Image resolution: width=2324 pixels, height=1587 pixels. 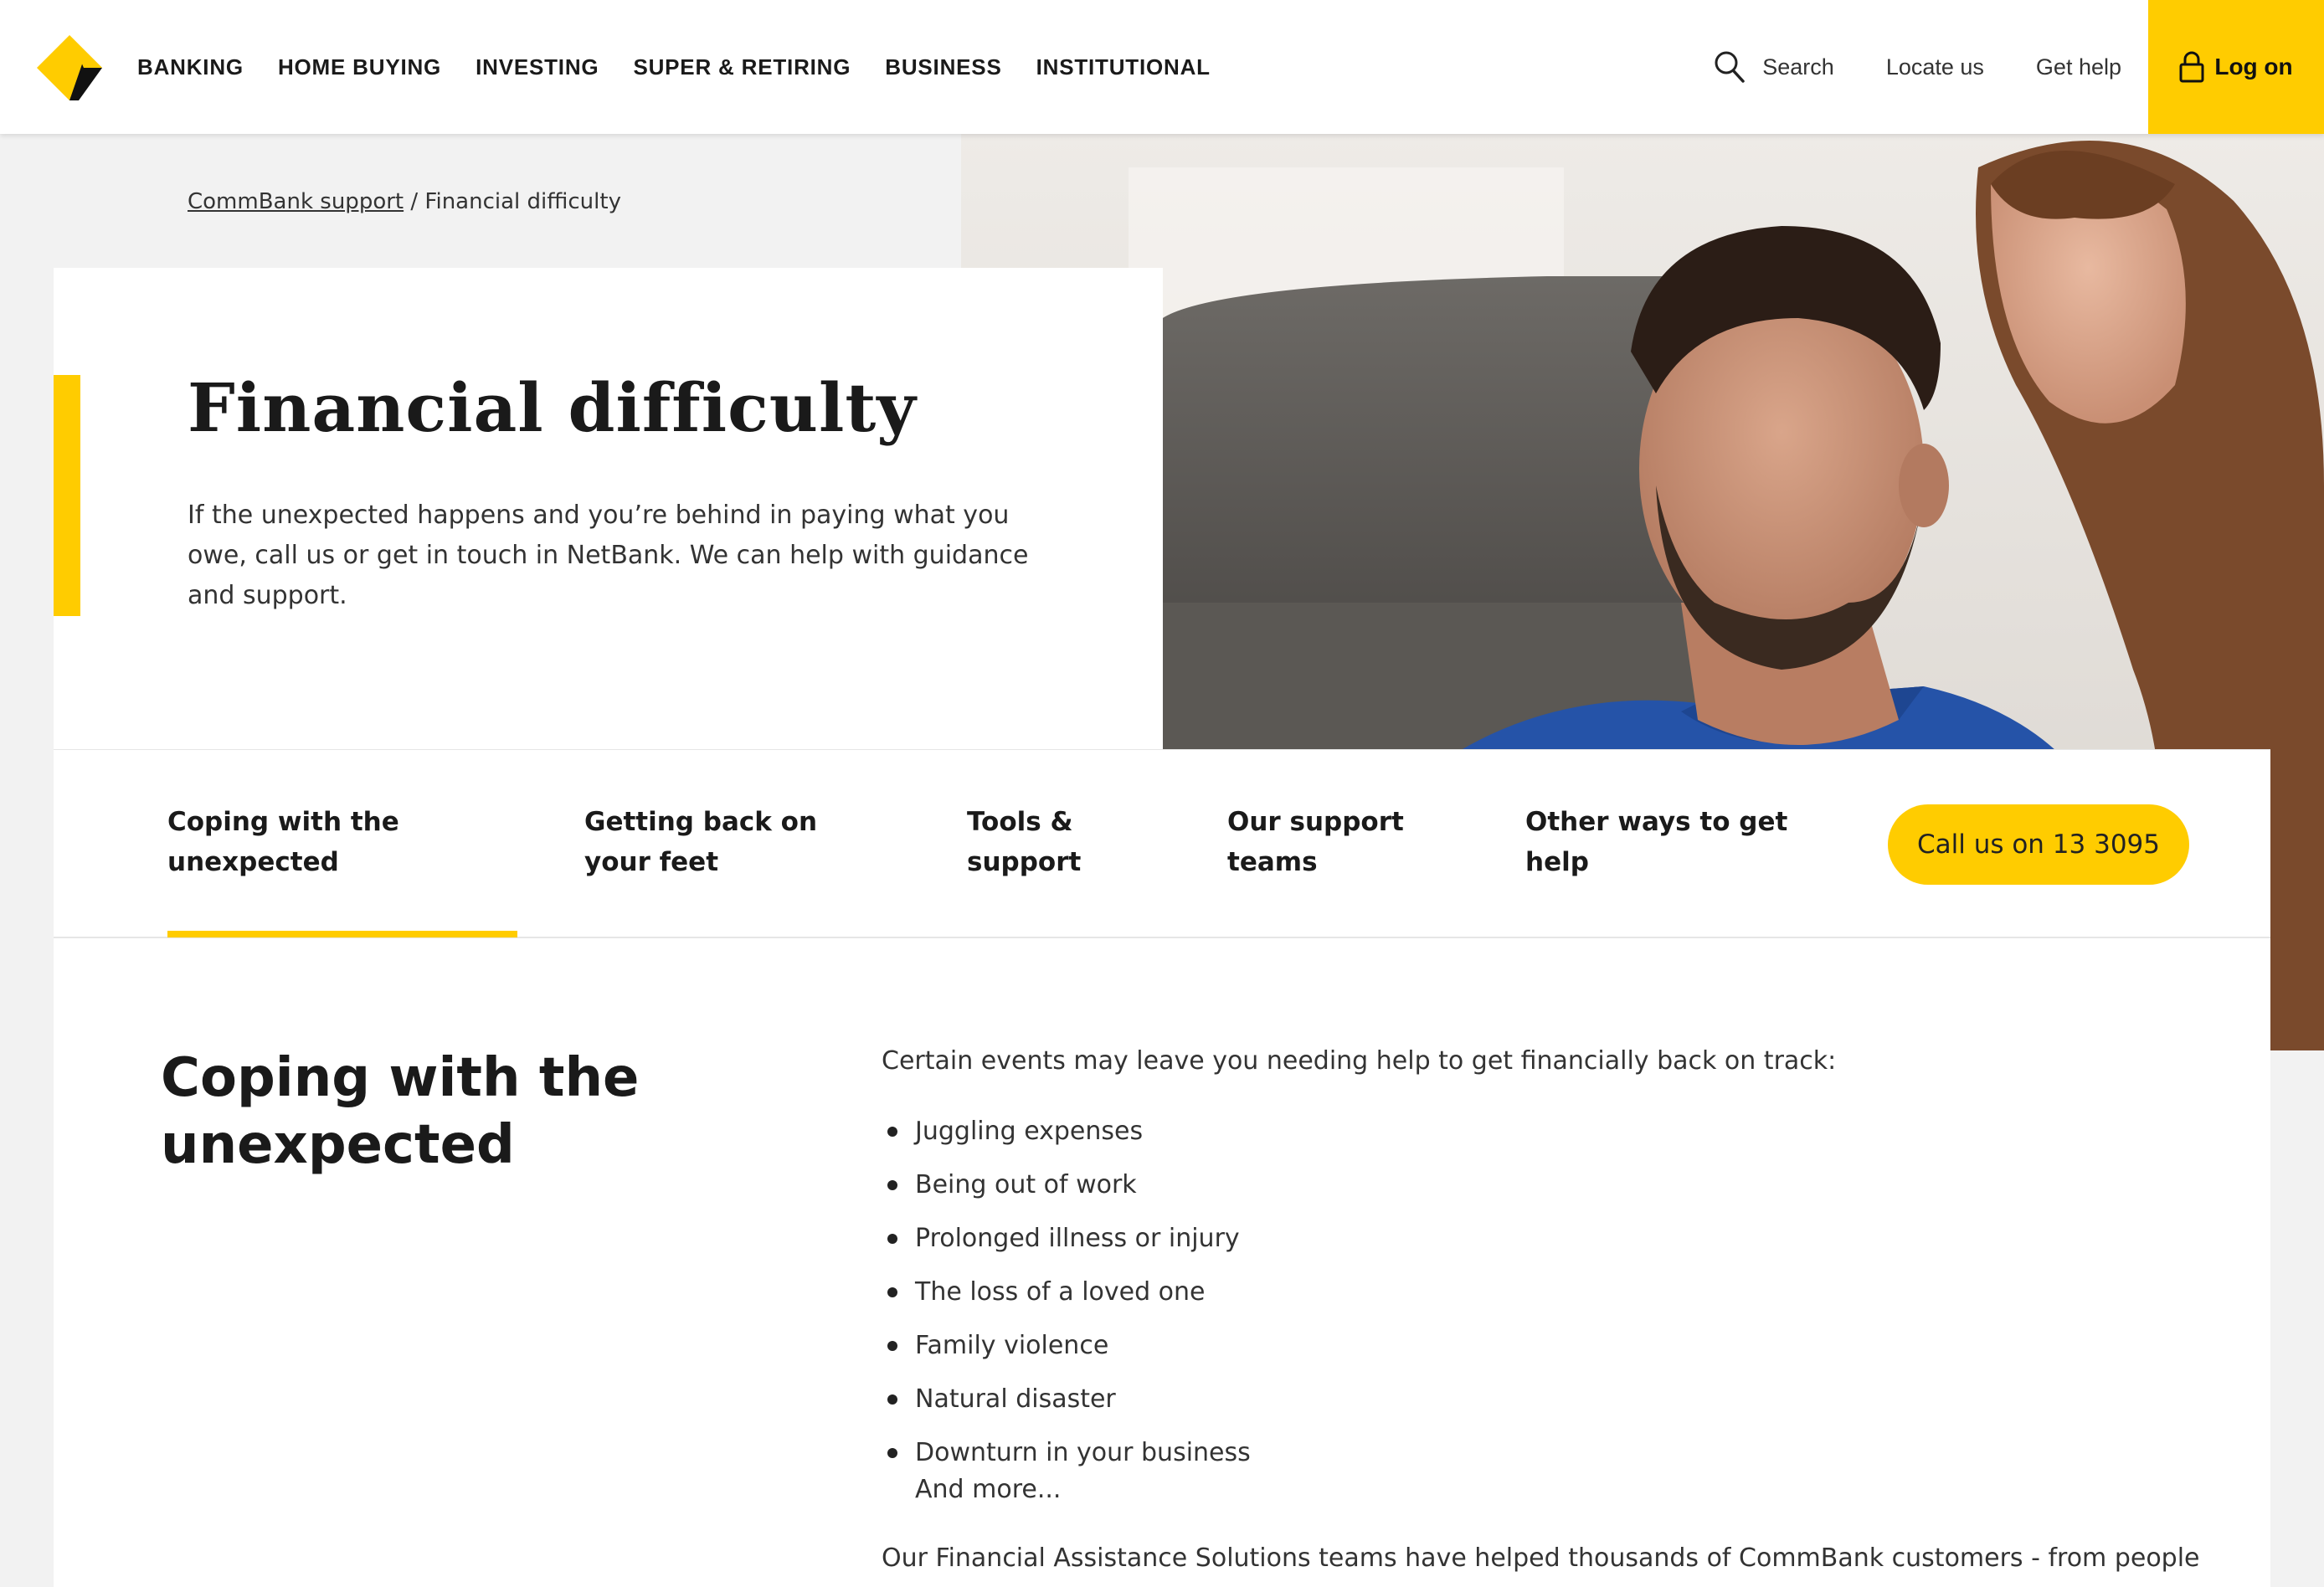 I want to click on nav-investing: INVESTING, so click(x=537, y=67).